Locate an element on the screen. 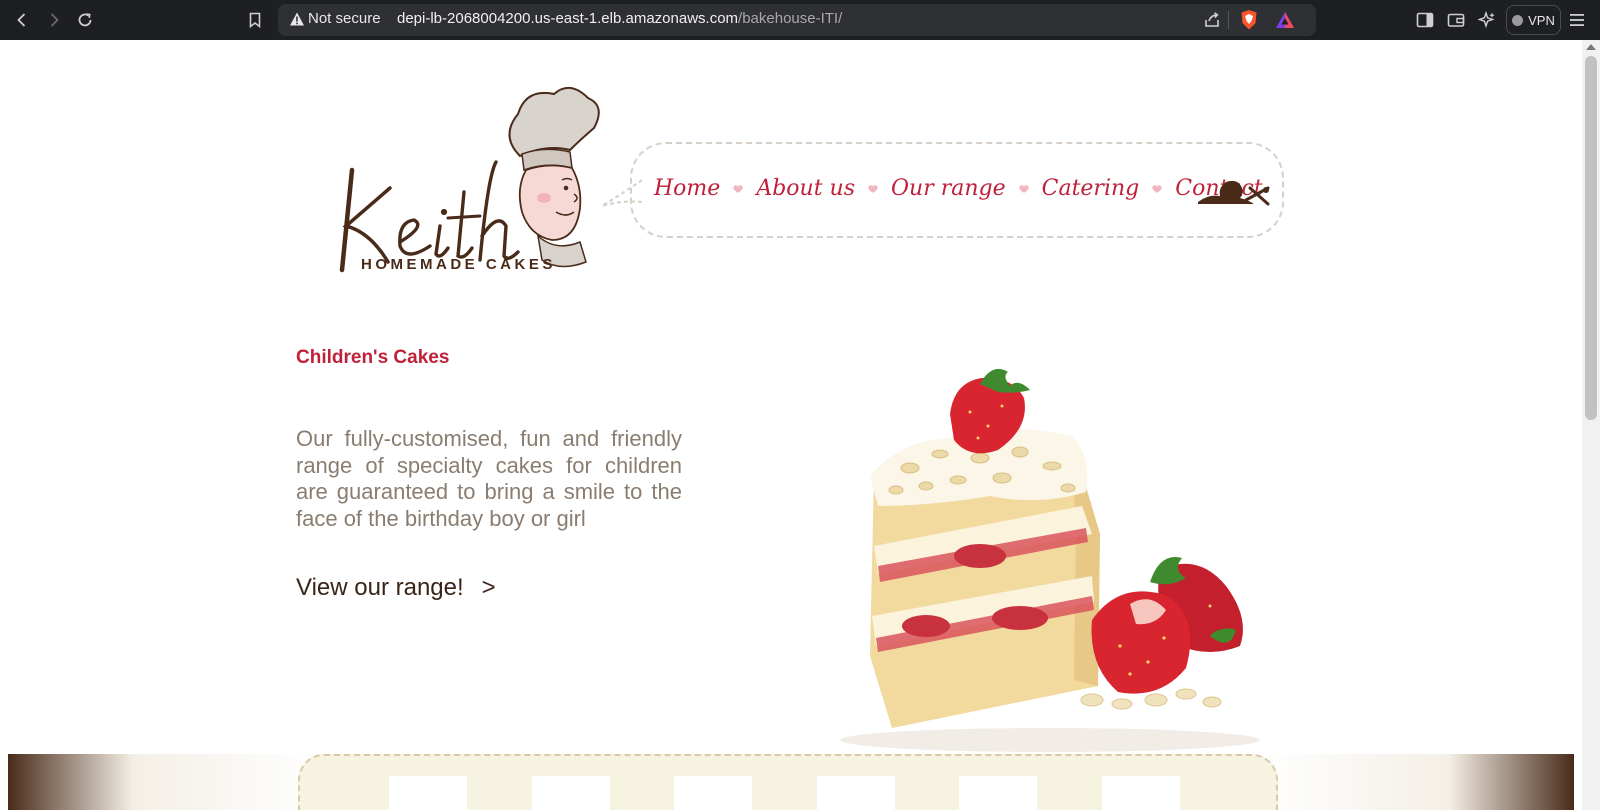 Image resolution: width=1600 pixels, height=810 pixels. cake-slice-image is located at coordinates (1050, 560).